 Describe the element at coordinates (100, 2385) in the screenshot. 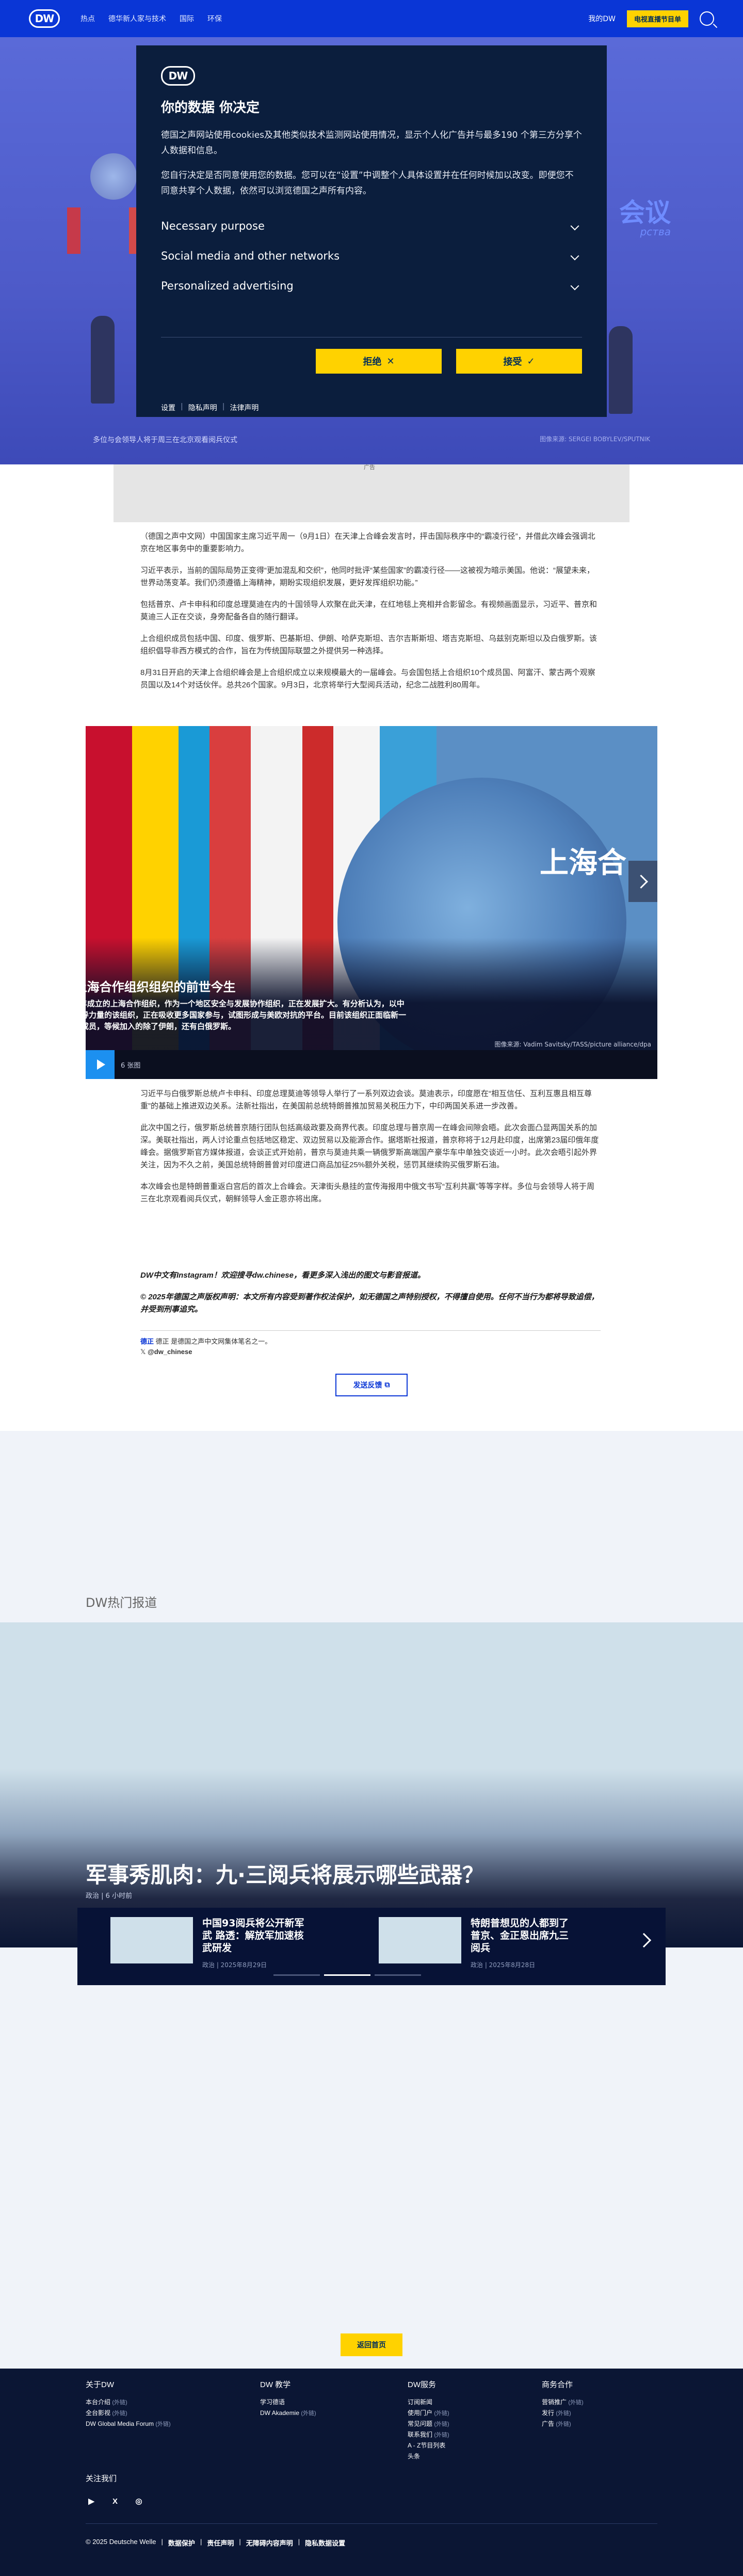

I see `footer-col-title: 关于DW` at that location.